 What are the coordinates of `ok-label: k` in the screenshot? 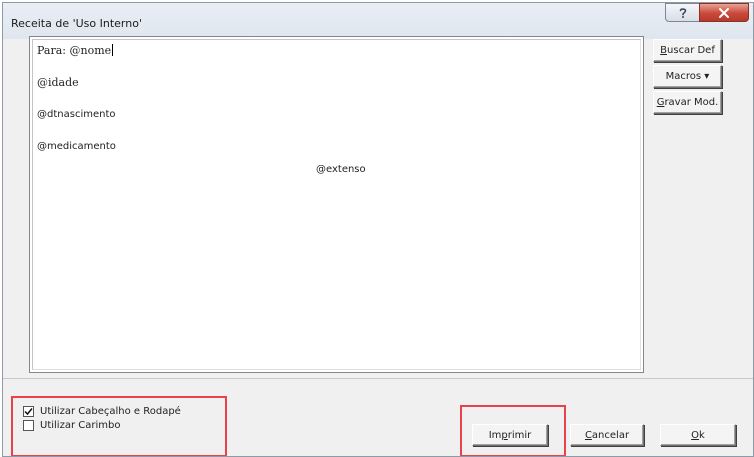 It's located at (702, 435).